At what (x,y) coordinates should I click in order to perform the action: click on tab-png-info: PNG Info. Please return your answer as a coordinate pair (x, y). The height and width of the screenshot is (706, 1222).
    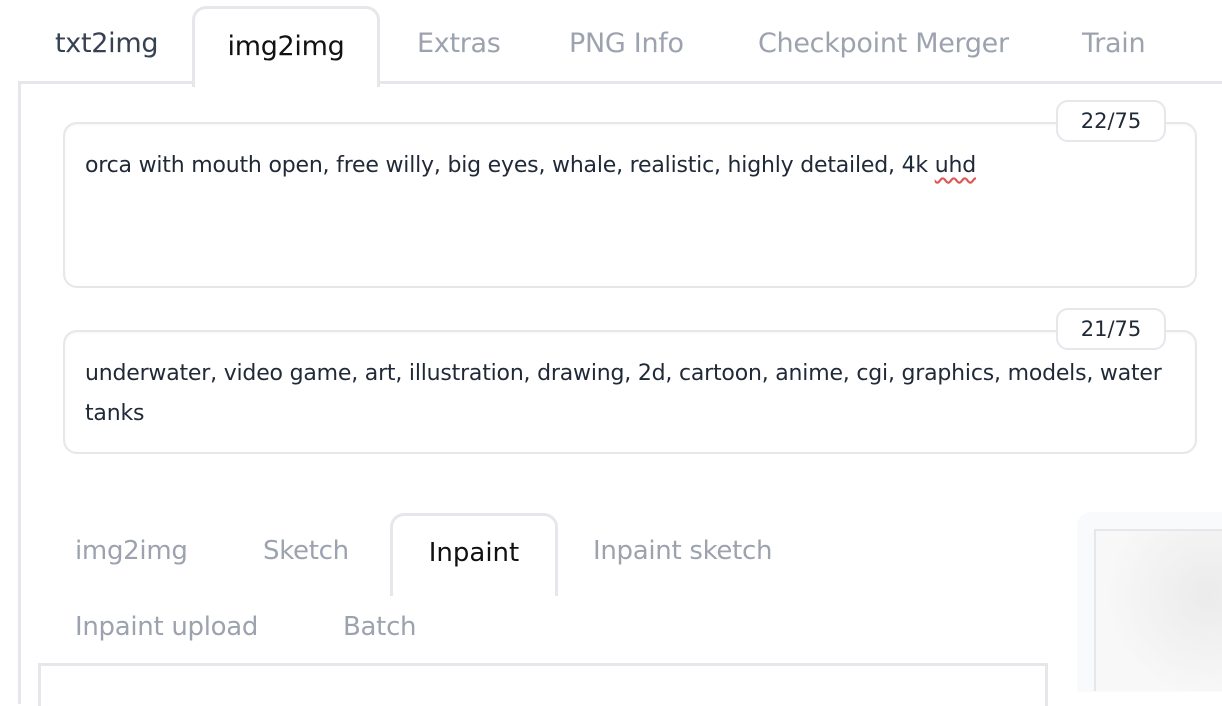
    Looking at the image, I should click on (626, 43).